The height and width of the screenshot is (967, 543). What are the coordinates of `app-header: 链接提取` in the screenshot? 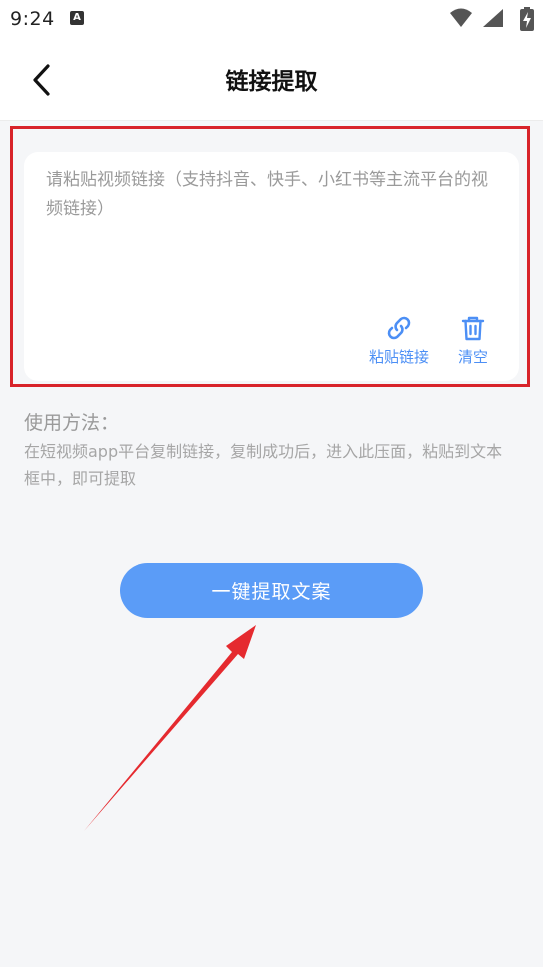 It's located at (271, 79).